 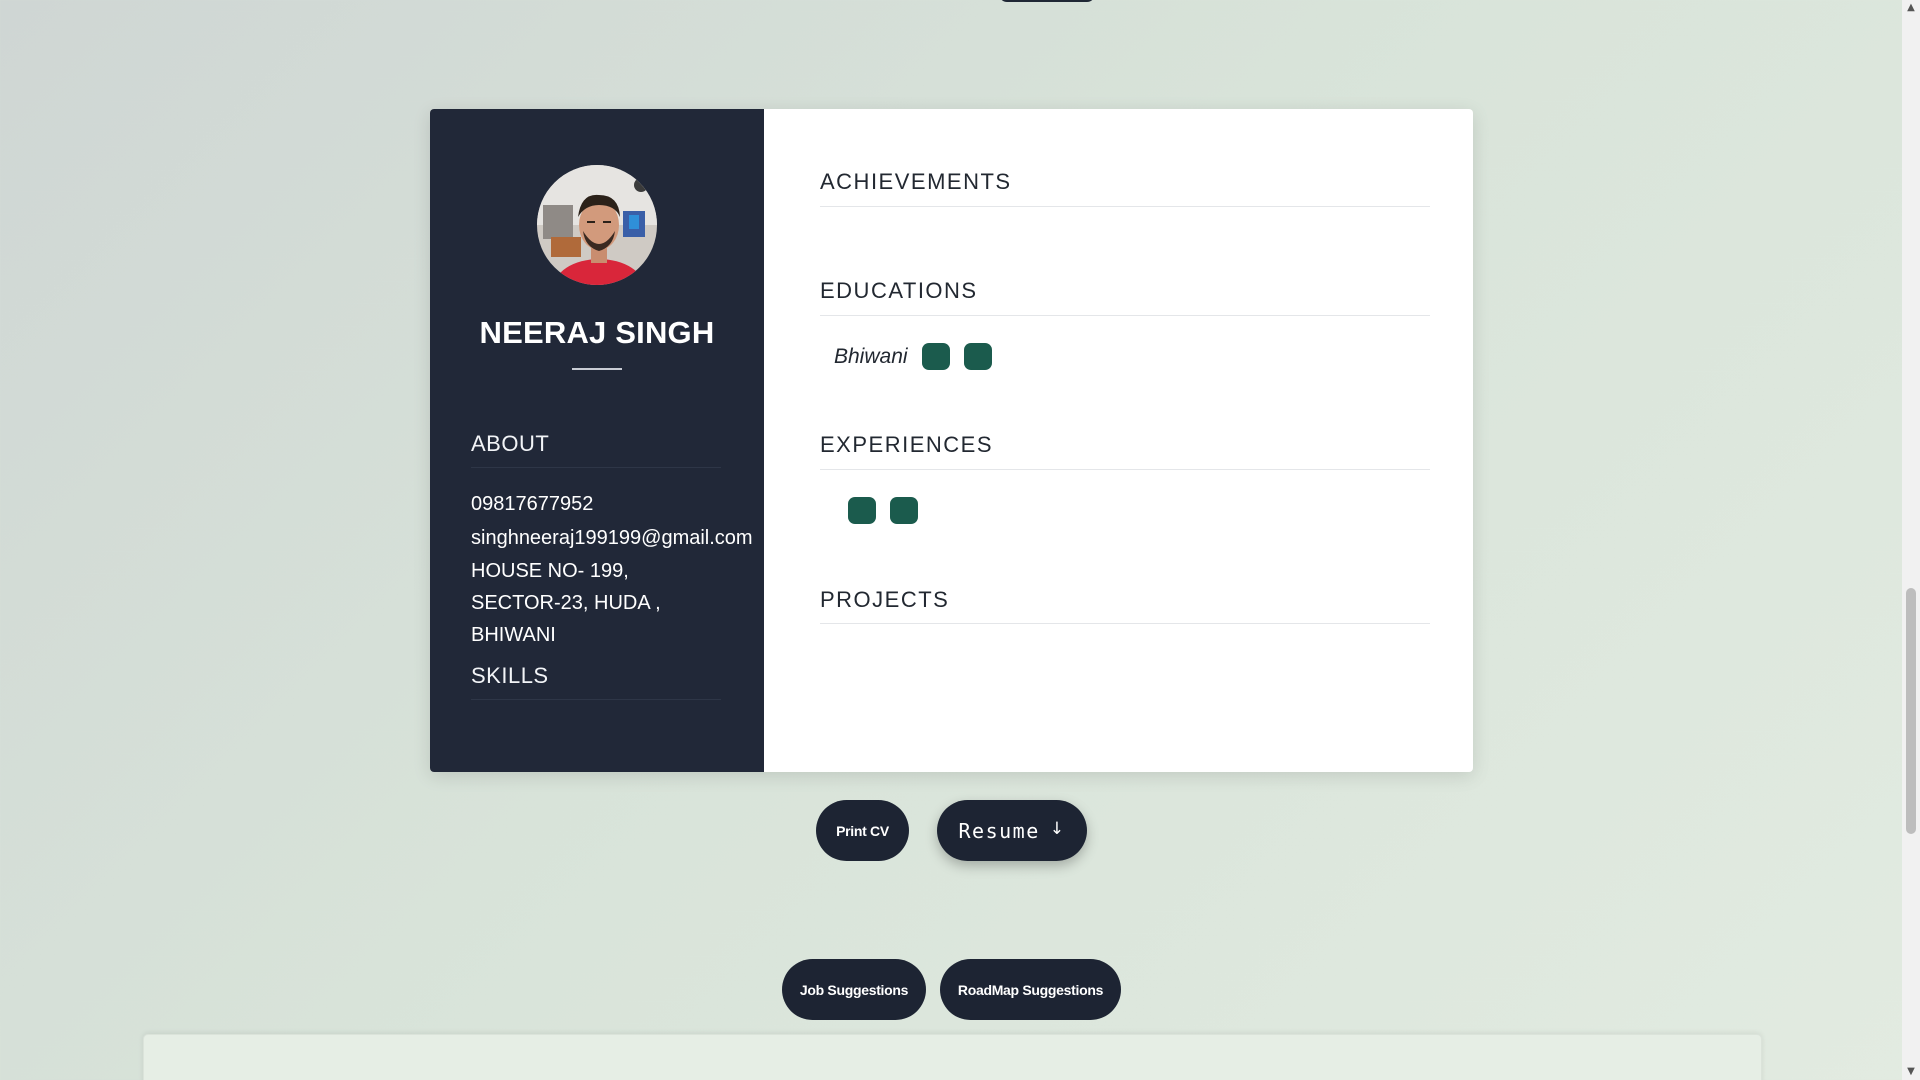 What do you see at coordinates (999, 830) in the screenshot?
I see `resume-label: Resume` at bounding box center [999, 830].